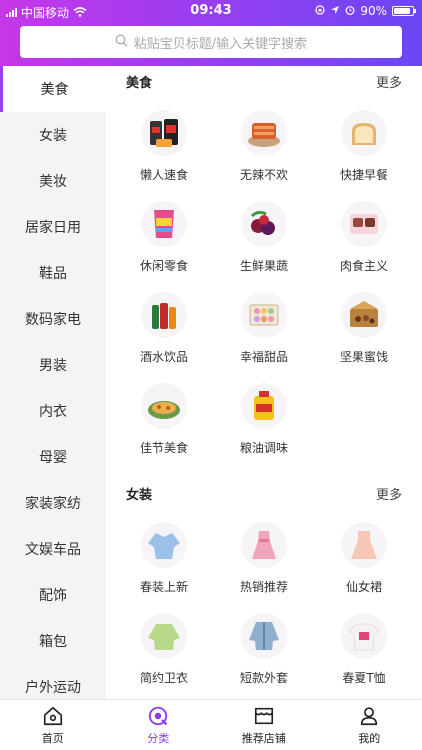  Describe the element at coordinates (263, 357) in the screenshot. I see `subcategory-label: 幸福甜品` at that location.